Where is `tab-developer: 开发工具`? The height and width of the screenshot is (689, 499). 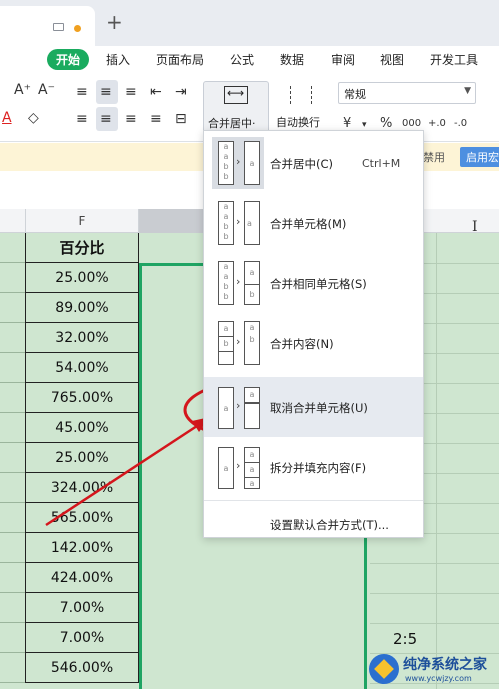 tab-developer: 开发工具 is located at coordinates (454, 59).